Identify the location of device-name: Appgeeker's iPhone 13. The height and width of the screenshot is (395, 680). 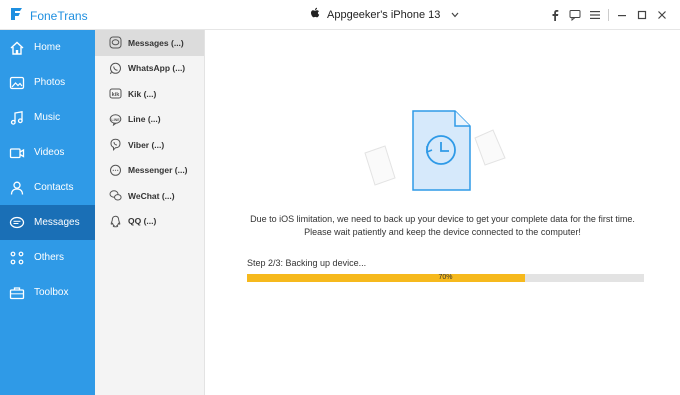
(384, 14).